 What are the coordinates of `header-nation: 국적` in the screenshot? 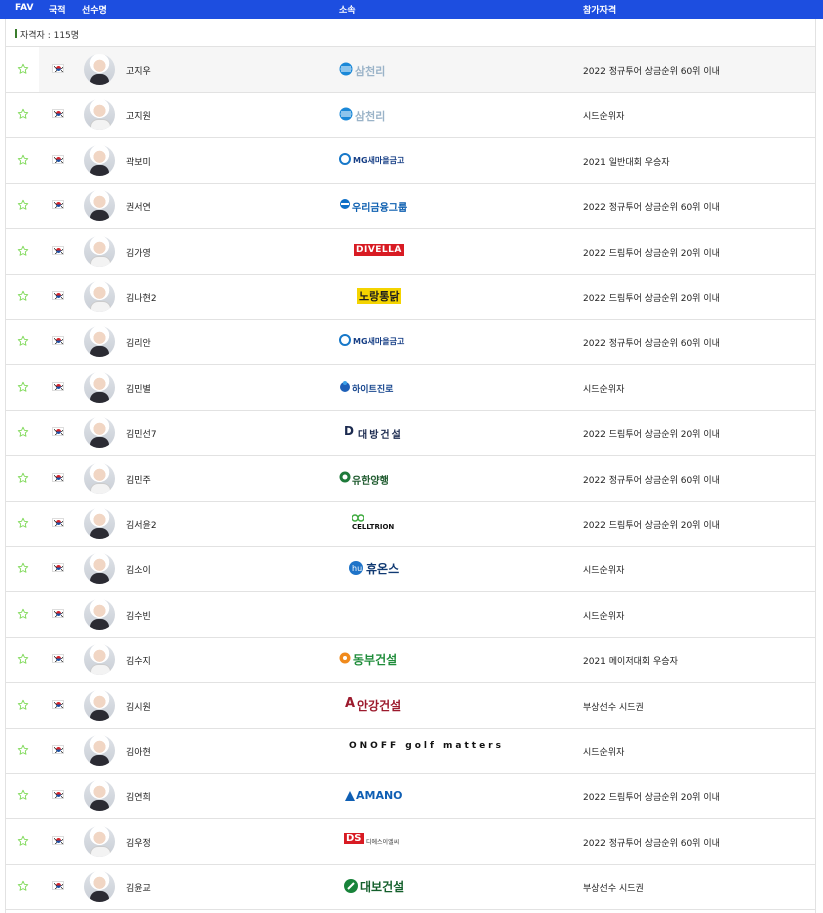 It's located at (57, 9).